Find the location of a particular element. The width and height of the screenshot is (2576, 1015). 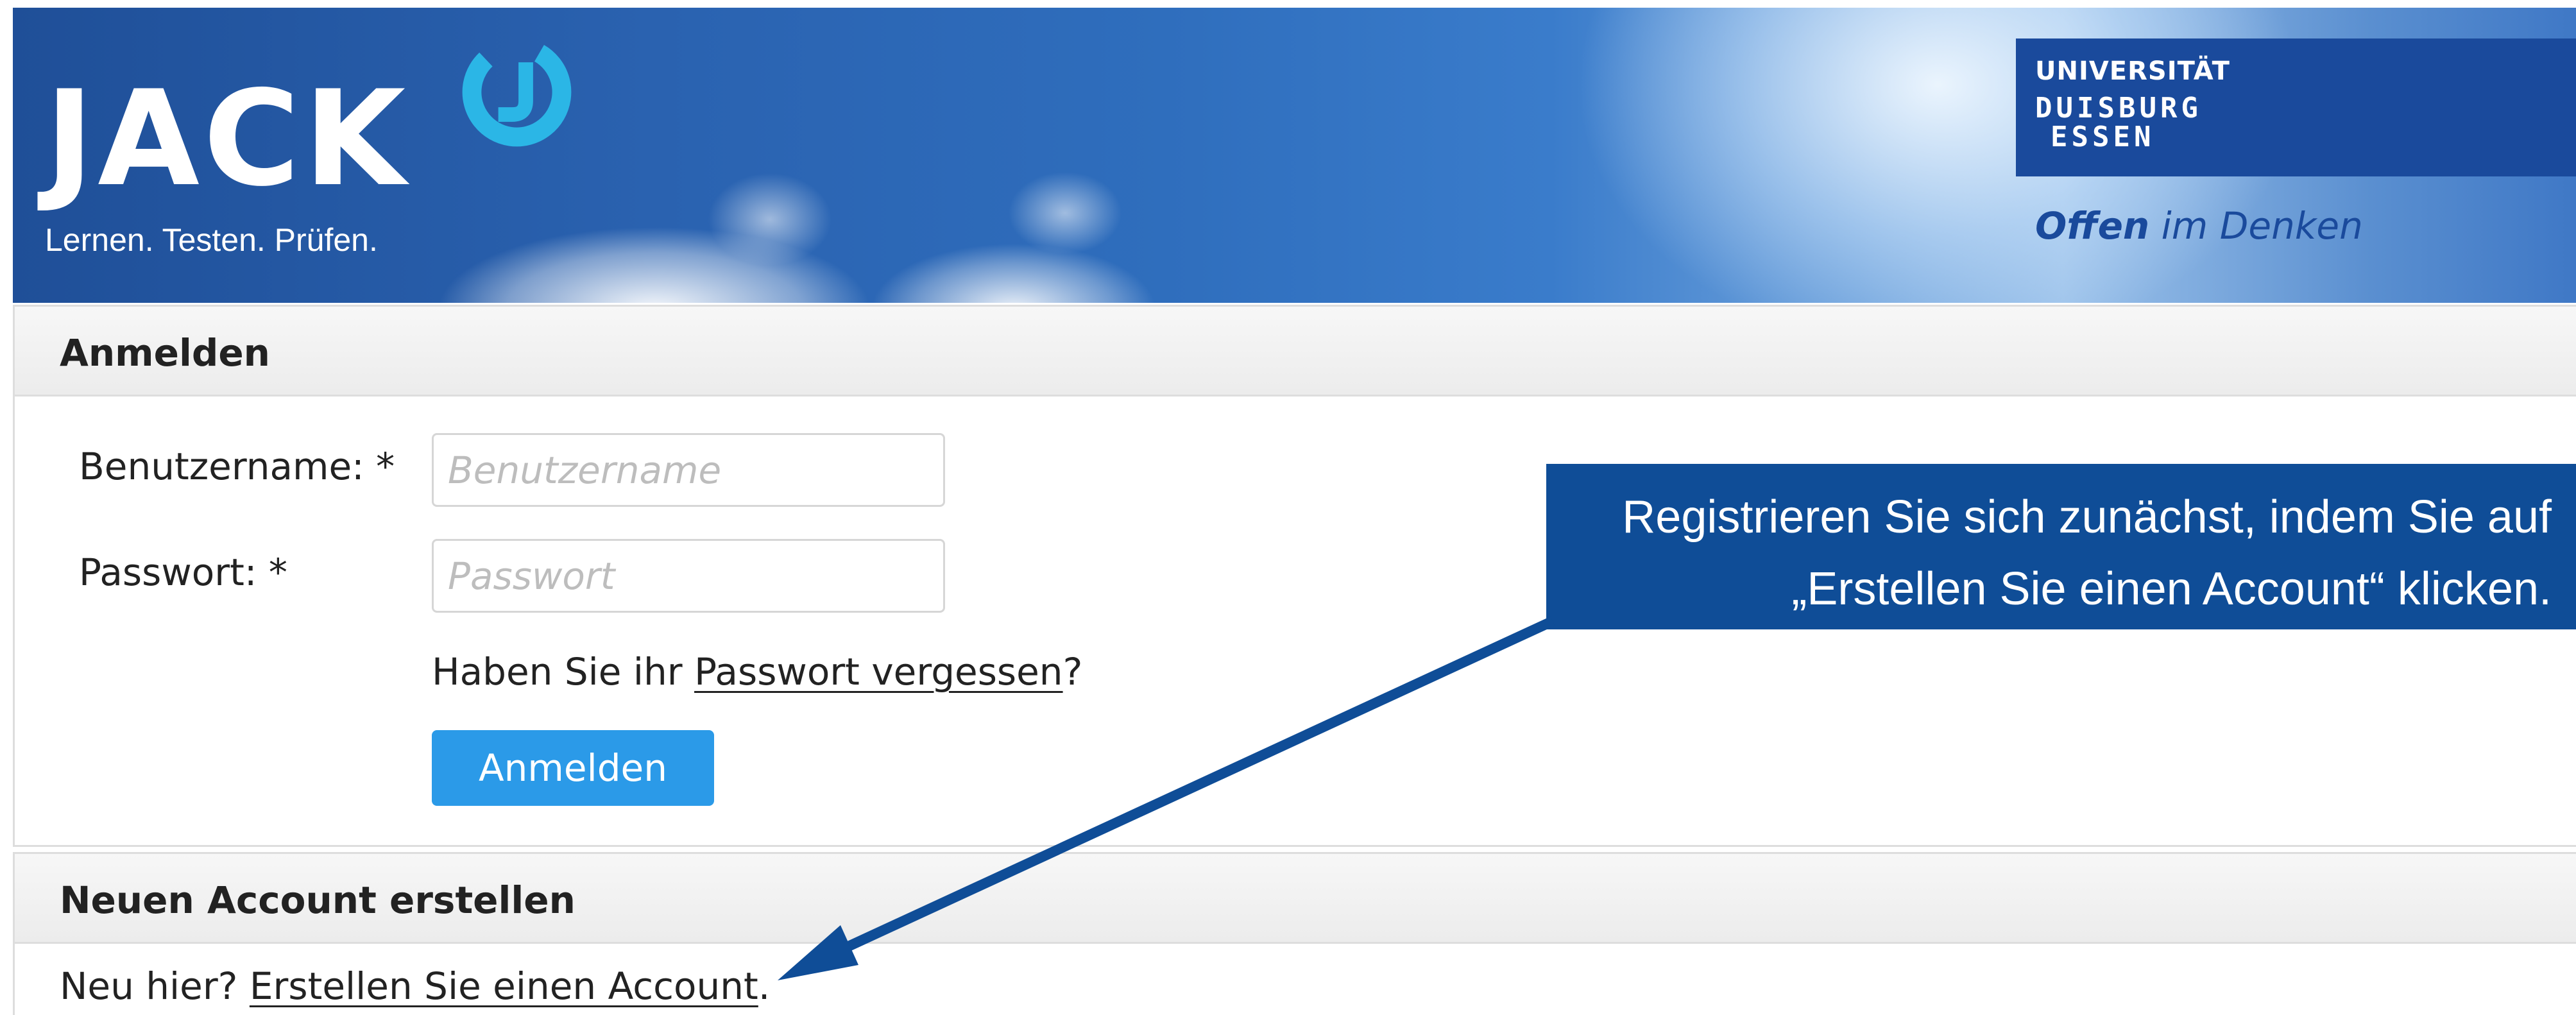

login-button: Anmelden is located at coordinates (573, 768).